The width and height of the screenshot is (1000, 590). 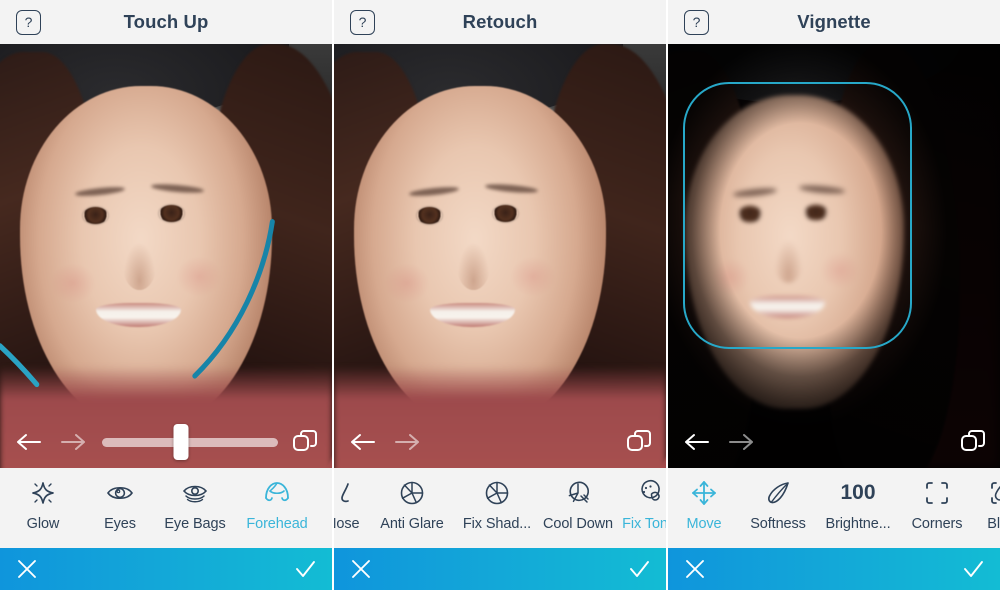 What do you see at coordinates (704, 524) in the screenshot?
I see `tool-label: Move` at bounding box center [704, 524].